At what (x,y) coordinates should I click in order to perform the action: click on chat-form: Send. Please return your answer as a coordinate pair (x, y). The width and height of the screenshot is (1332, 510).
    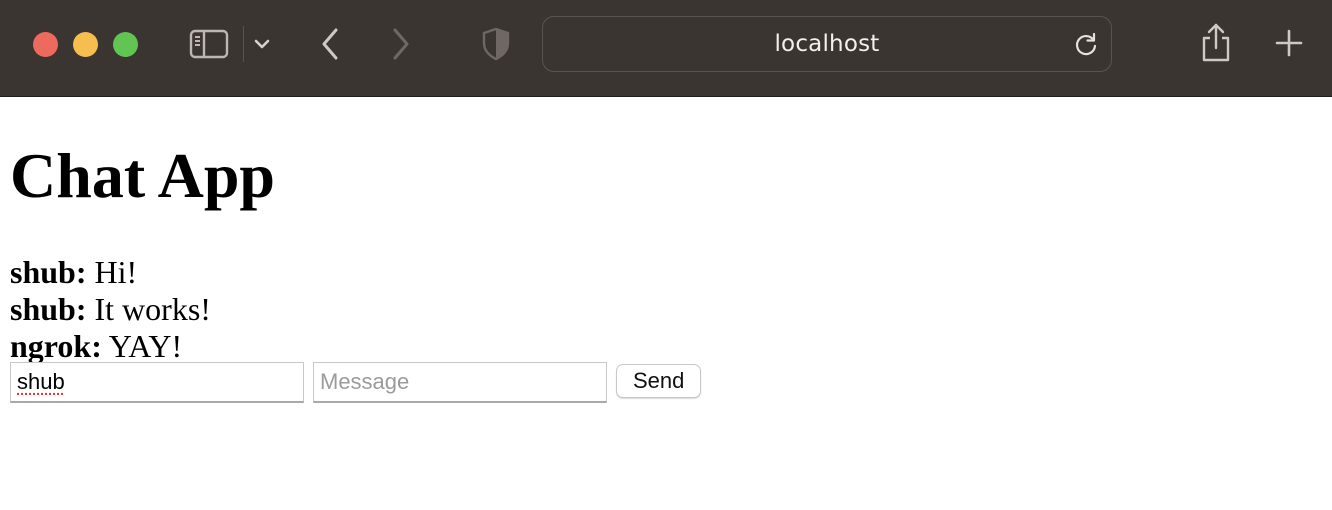
    Looking at the image, I should click on (356, 382).